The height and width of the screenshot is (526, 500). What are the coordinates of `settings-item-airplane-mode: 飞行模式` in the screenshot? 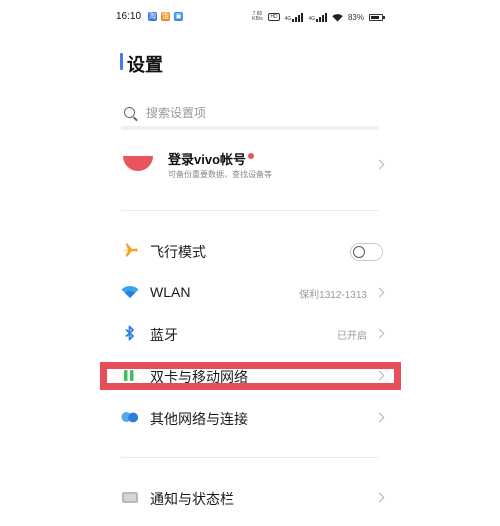 It's located at (252, 250).